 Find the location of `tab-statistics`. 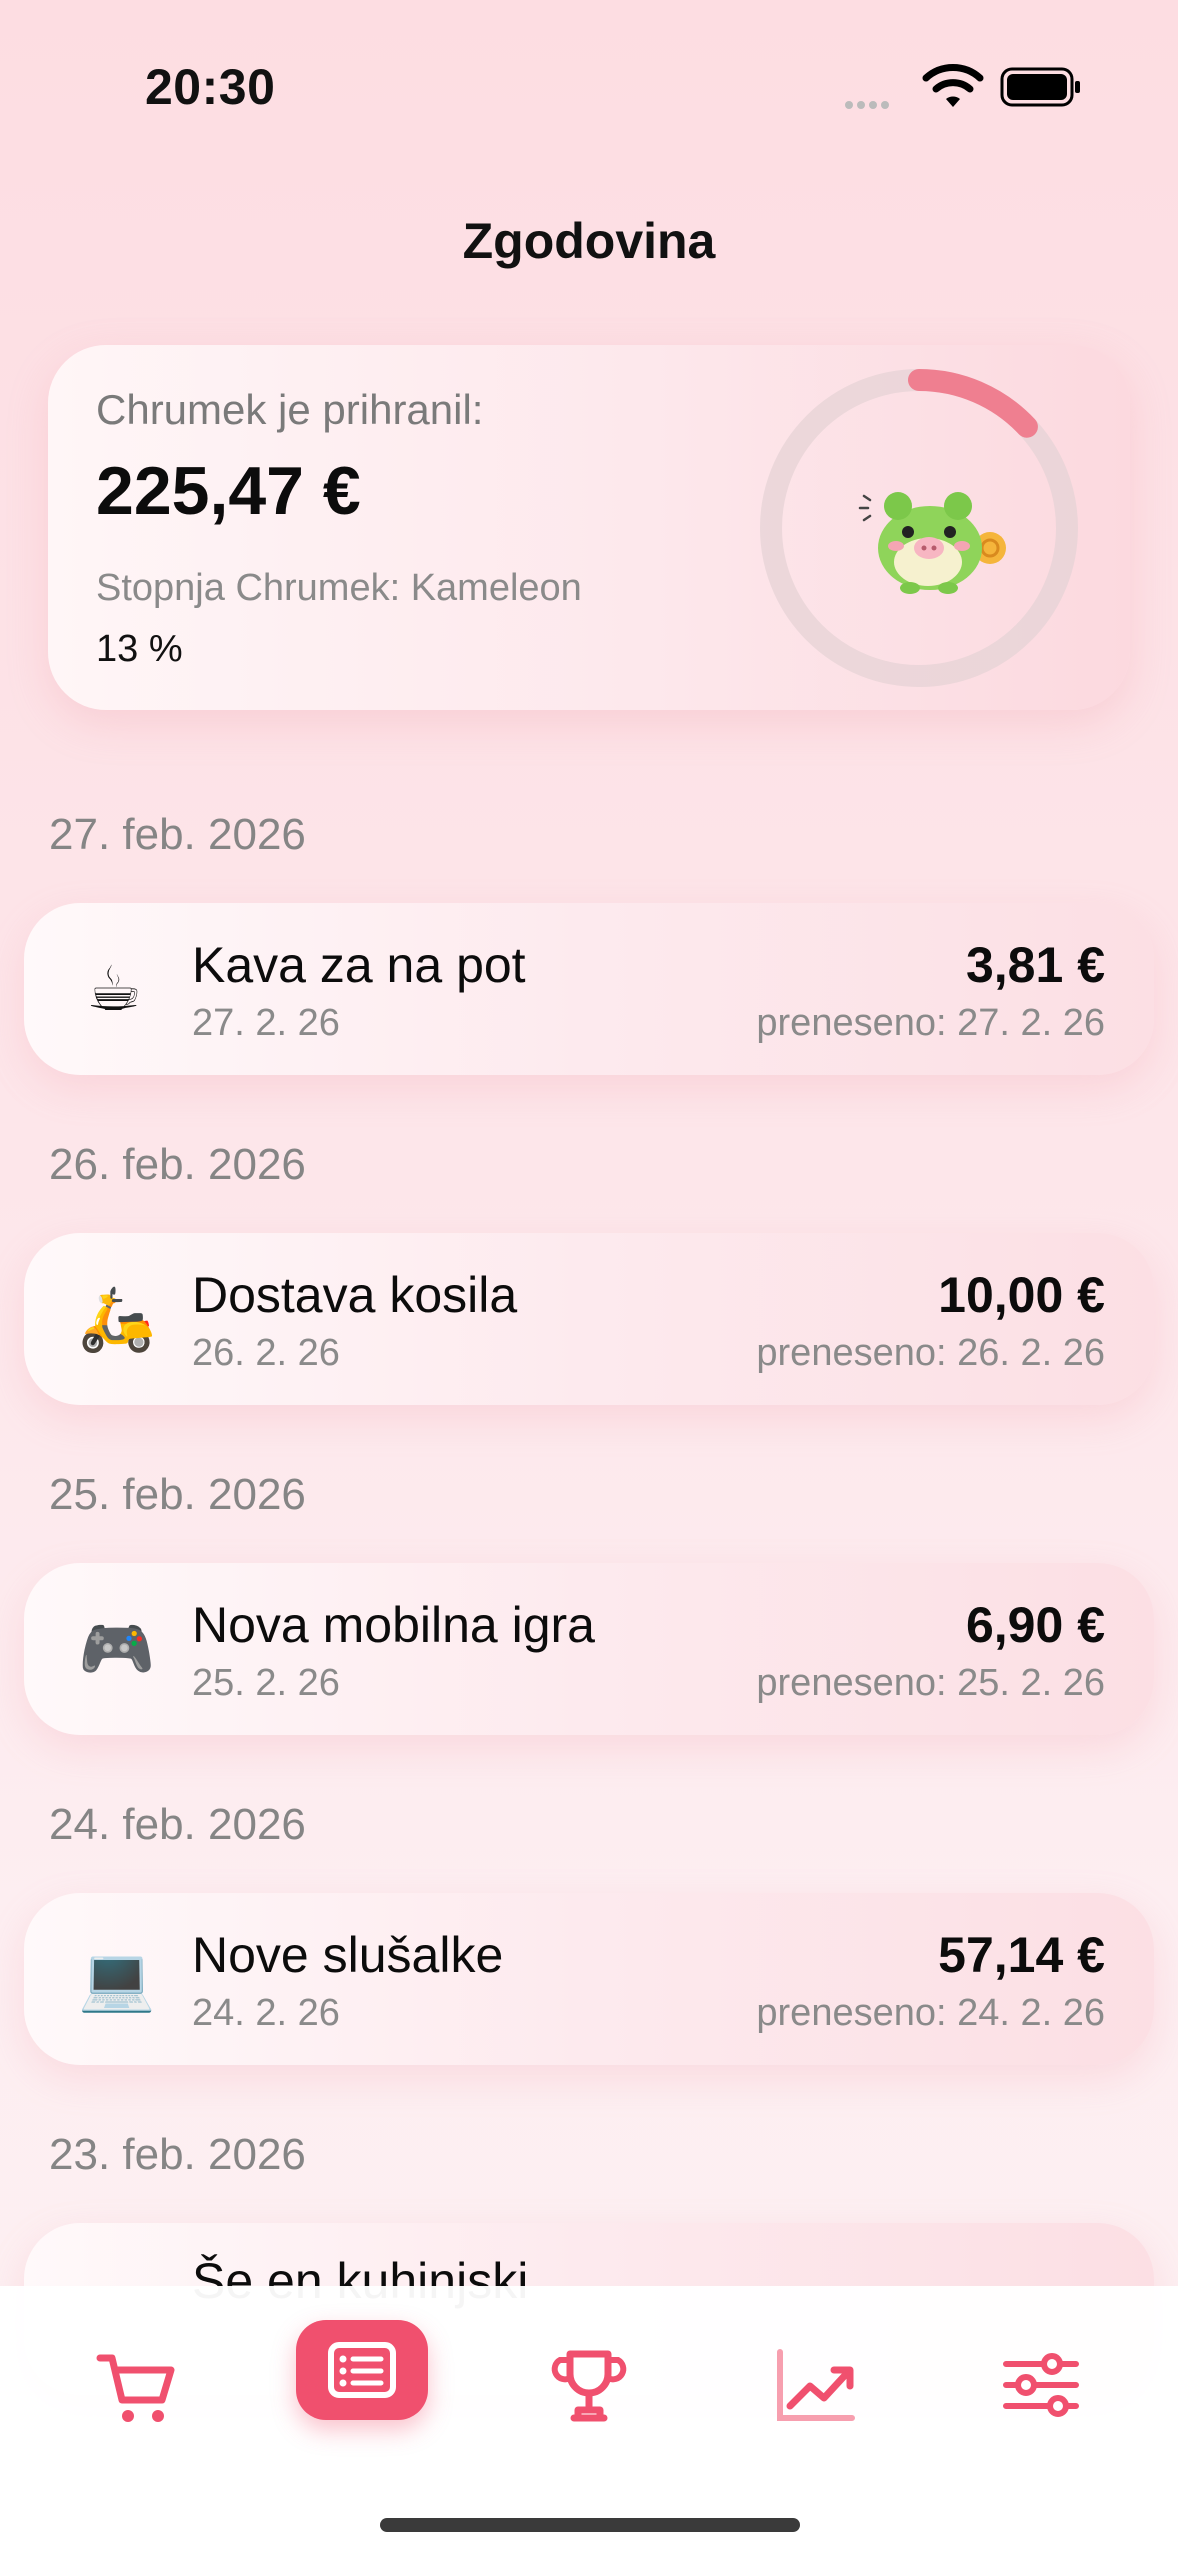

tab-statistics is located at coordinates (815, 2385).